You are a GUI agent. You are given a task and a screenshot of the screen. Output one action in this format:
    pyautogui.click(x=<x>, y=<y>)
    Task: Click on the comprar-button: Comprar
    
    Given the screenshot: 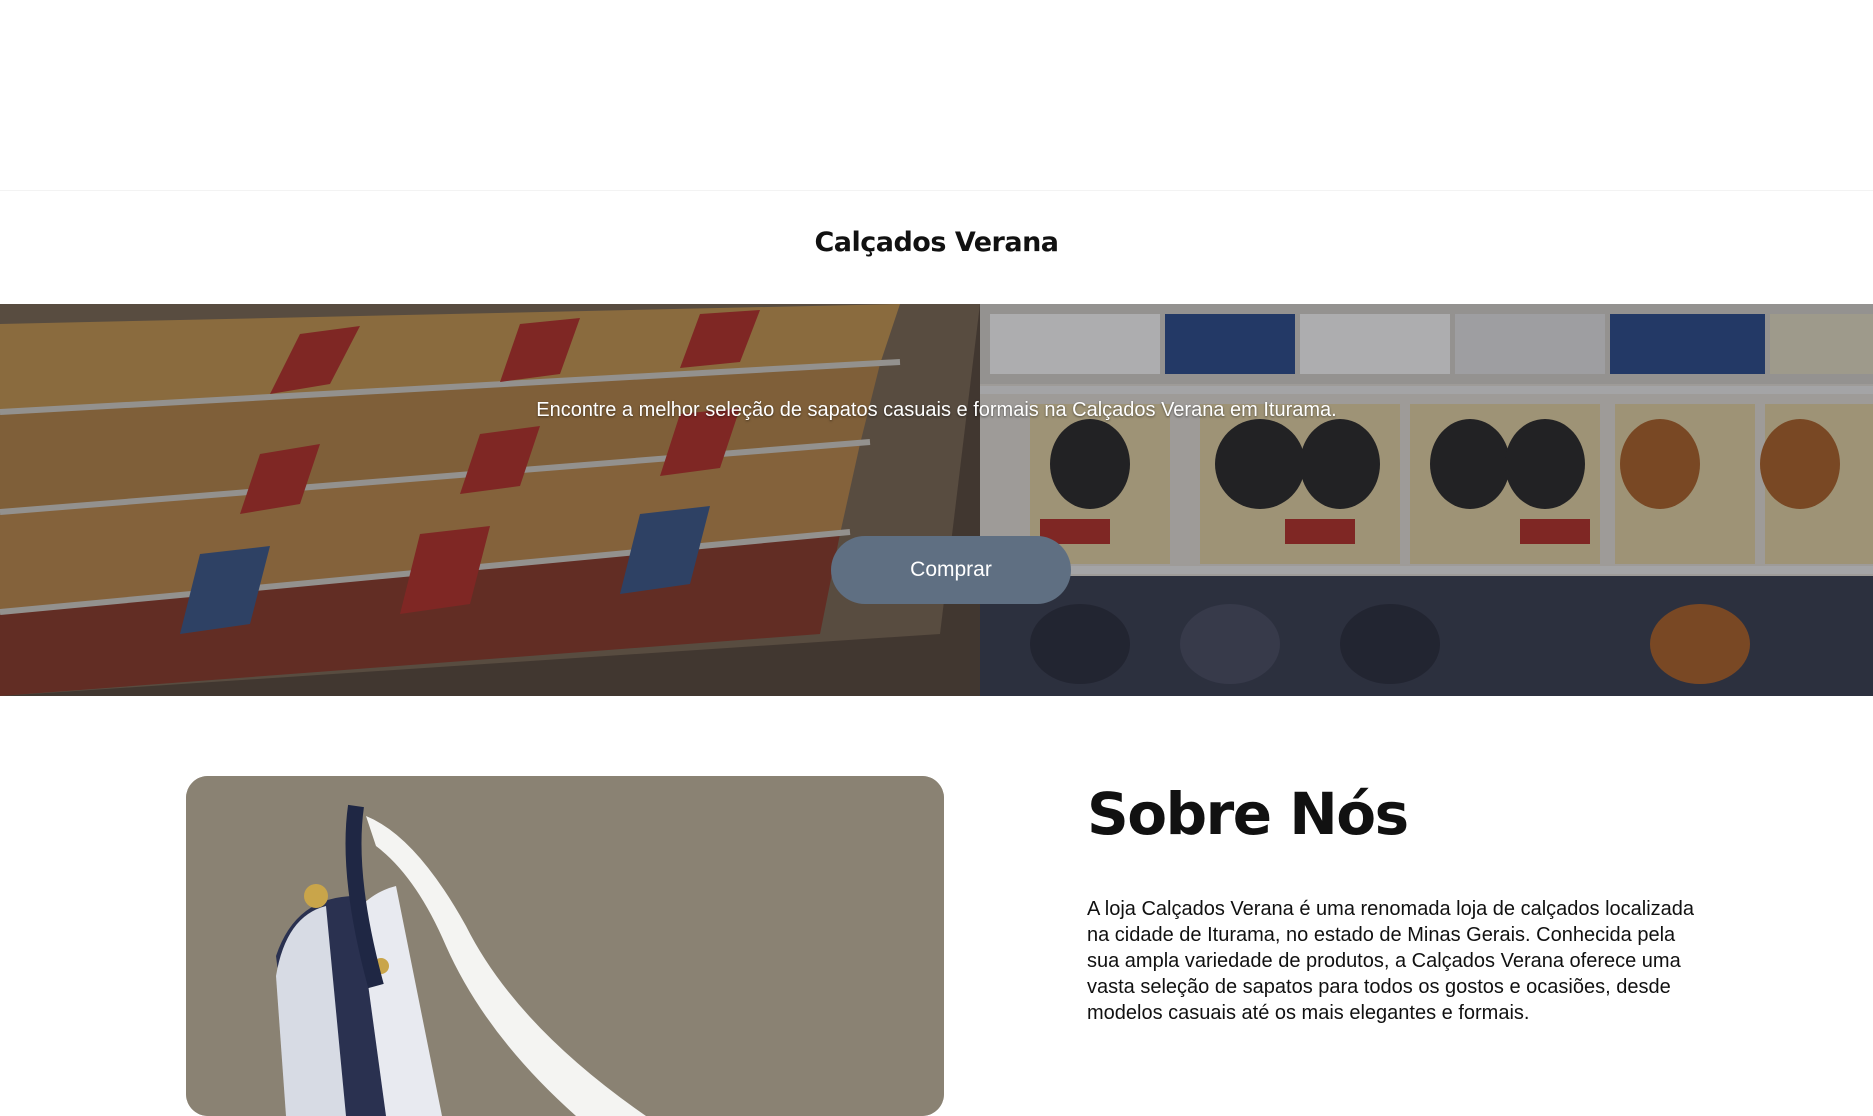 What is the action you would take?
    pyautogui.click(x=951, y=570)
    